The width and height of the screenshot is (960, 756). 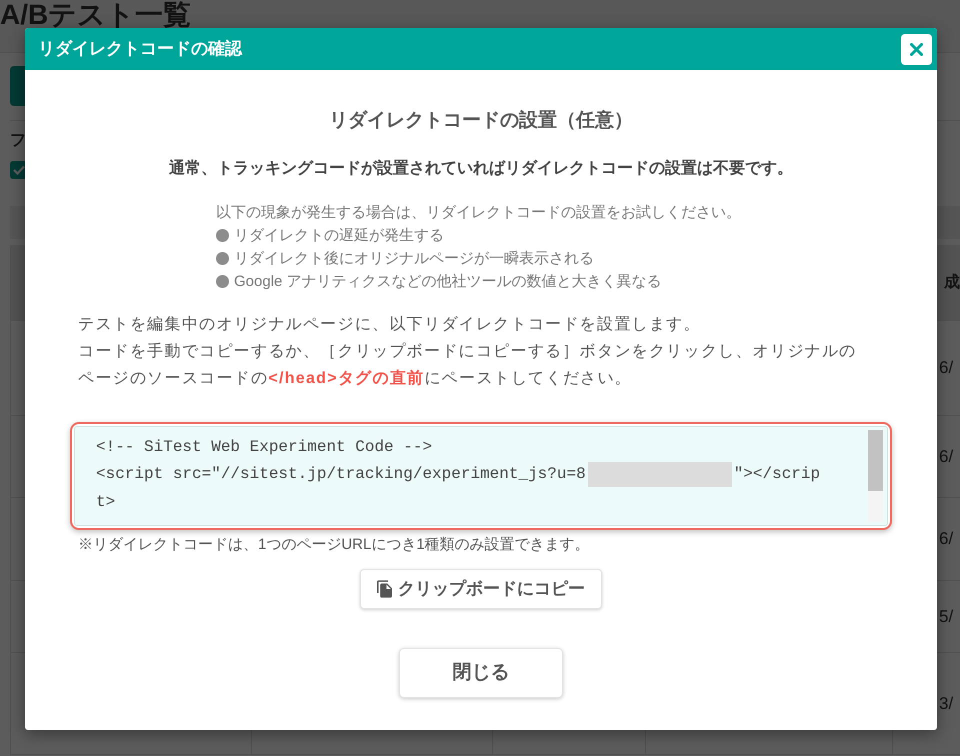 I want to click on copy-button: クリップボードにコピー, so click(x=481, y=589).